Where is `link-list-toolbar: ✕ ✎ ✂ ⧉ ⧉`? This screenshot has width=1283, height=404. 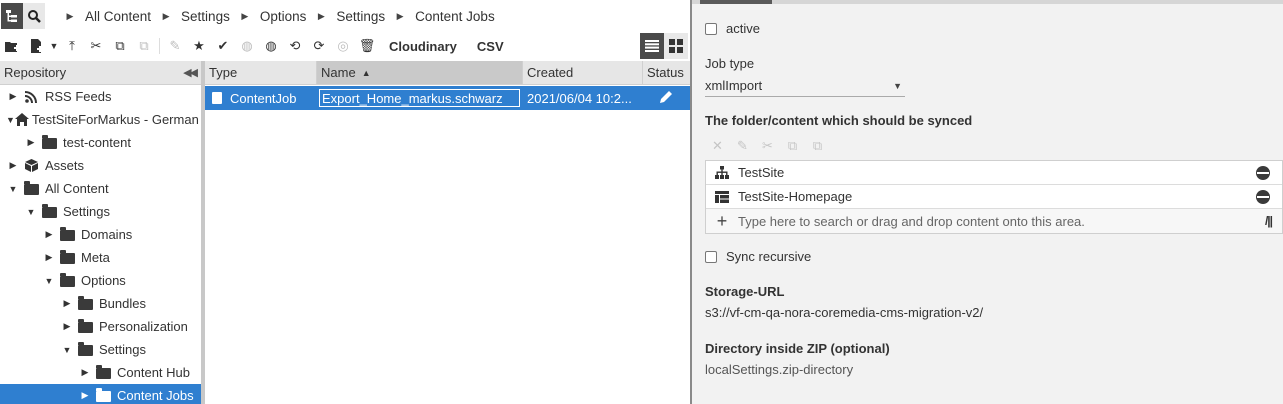
link-list-toolbar: ✕ ✎ ✂ ⧉ ⧉ is located at coordinates (994, 146).